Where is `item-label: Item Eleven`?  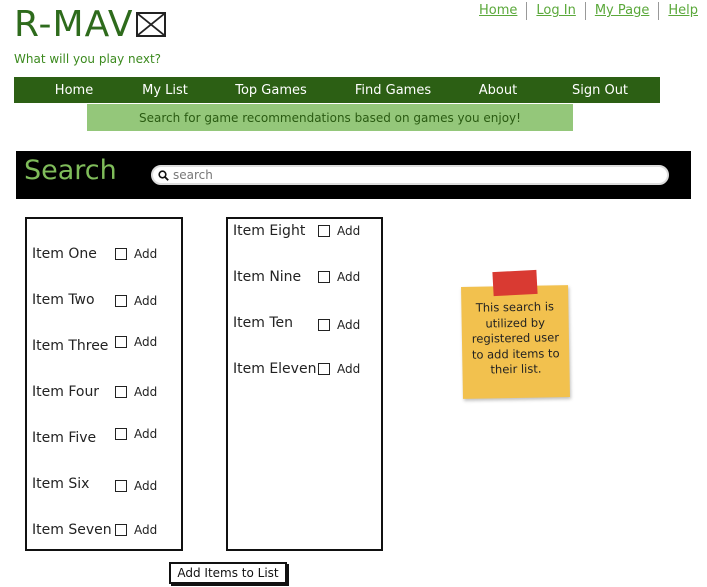
item-label: Item Eleven is located at coordinates (275, 369).